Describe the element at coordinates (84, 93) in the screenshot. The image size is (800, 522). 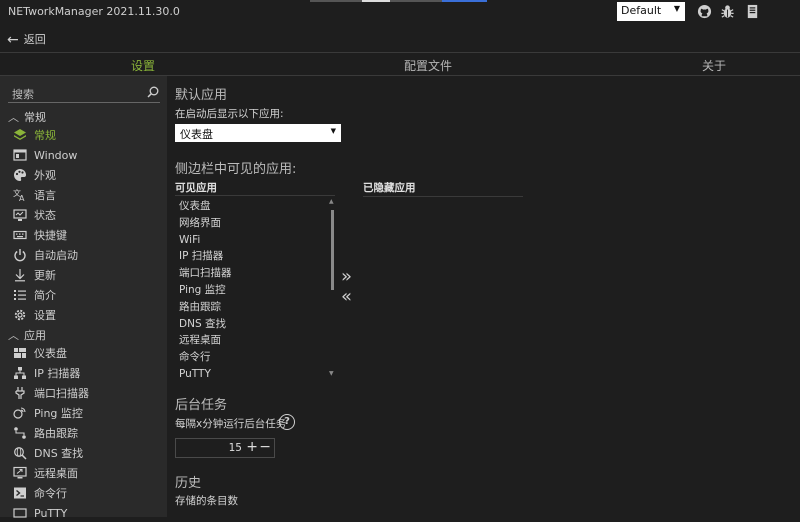
I see `search-input: 搜索` at that location.